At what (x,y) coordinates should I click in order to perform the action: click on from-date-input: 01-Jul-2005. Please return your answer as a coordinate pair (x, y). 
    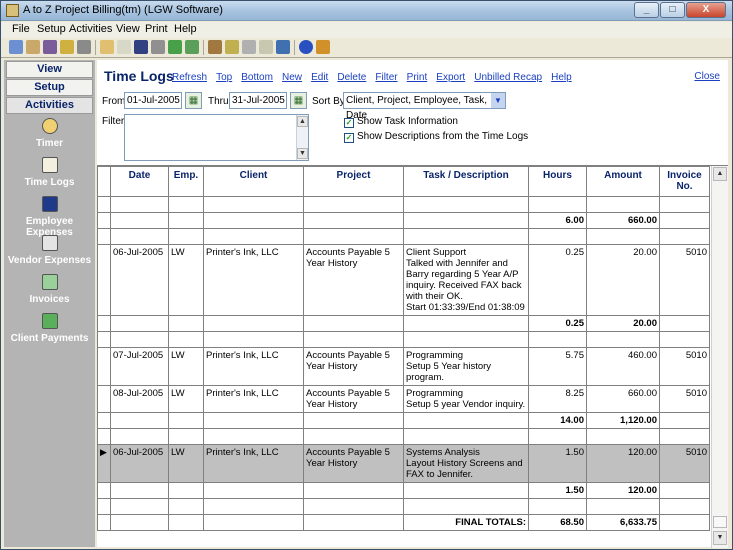
    Looking at the image, I should click on (153, 100).